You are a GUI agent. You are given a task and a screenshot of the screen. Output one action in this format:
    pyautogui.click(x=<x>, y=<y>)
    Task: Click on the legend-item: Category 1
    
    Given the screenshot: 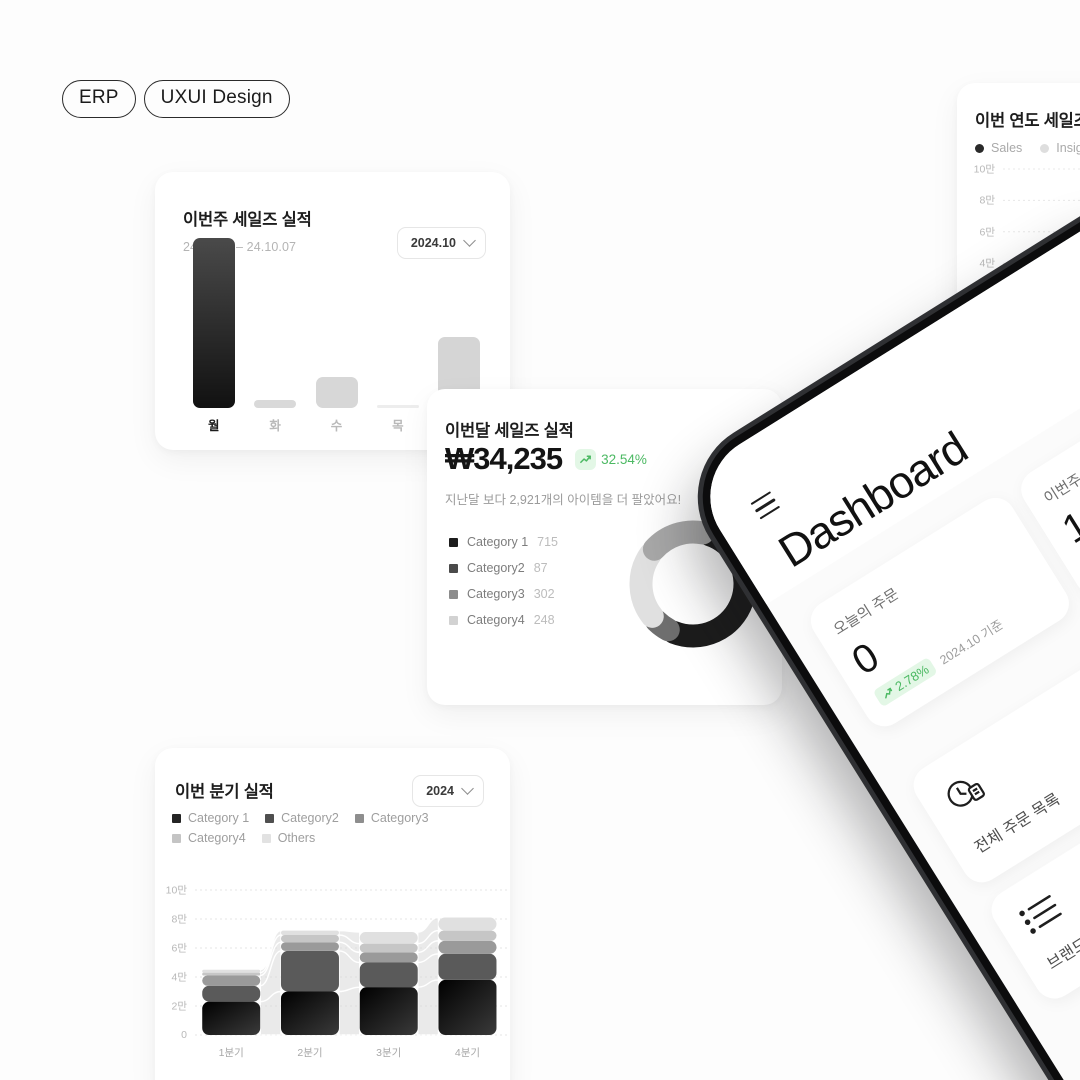 What is the action you would take?
    pyautogui.click(x=210, y=818)
    